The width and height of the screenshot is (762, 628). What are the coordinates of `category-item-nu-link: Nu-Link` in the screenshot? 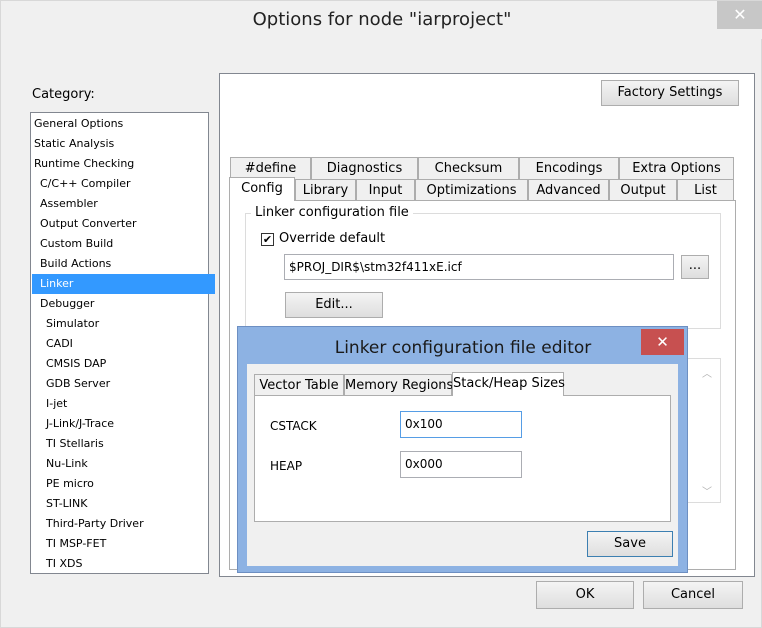 It's located at (126, 464).